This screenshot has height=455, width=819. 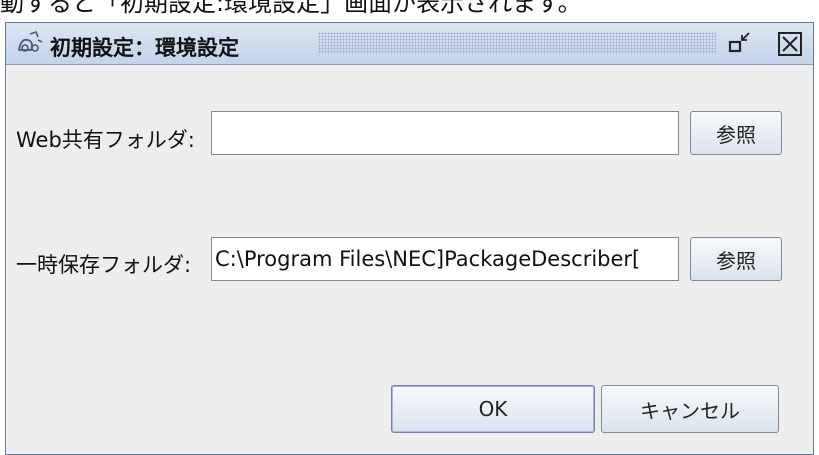 I want to click on window-title: 初期設定：環境設定, so click(x=144, y=48).